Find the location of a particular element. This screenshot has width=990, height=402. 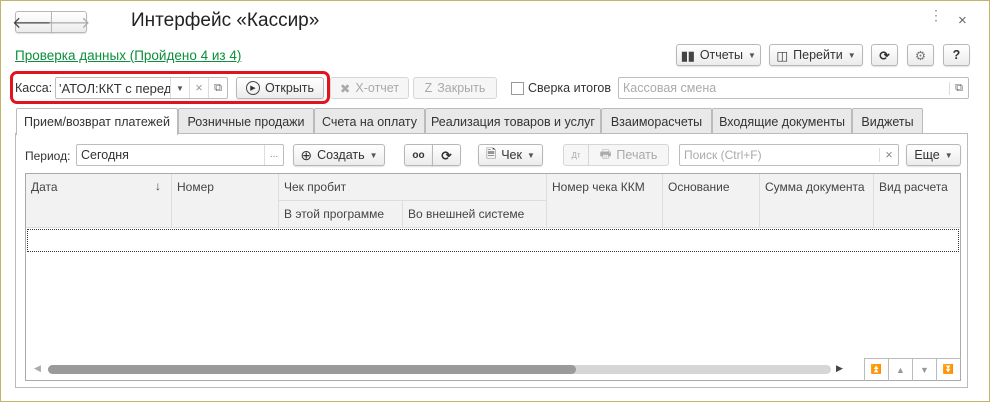

more-label: Еще is located at coordinates (927, 155).